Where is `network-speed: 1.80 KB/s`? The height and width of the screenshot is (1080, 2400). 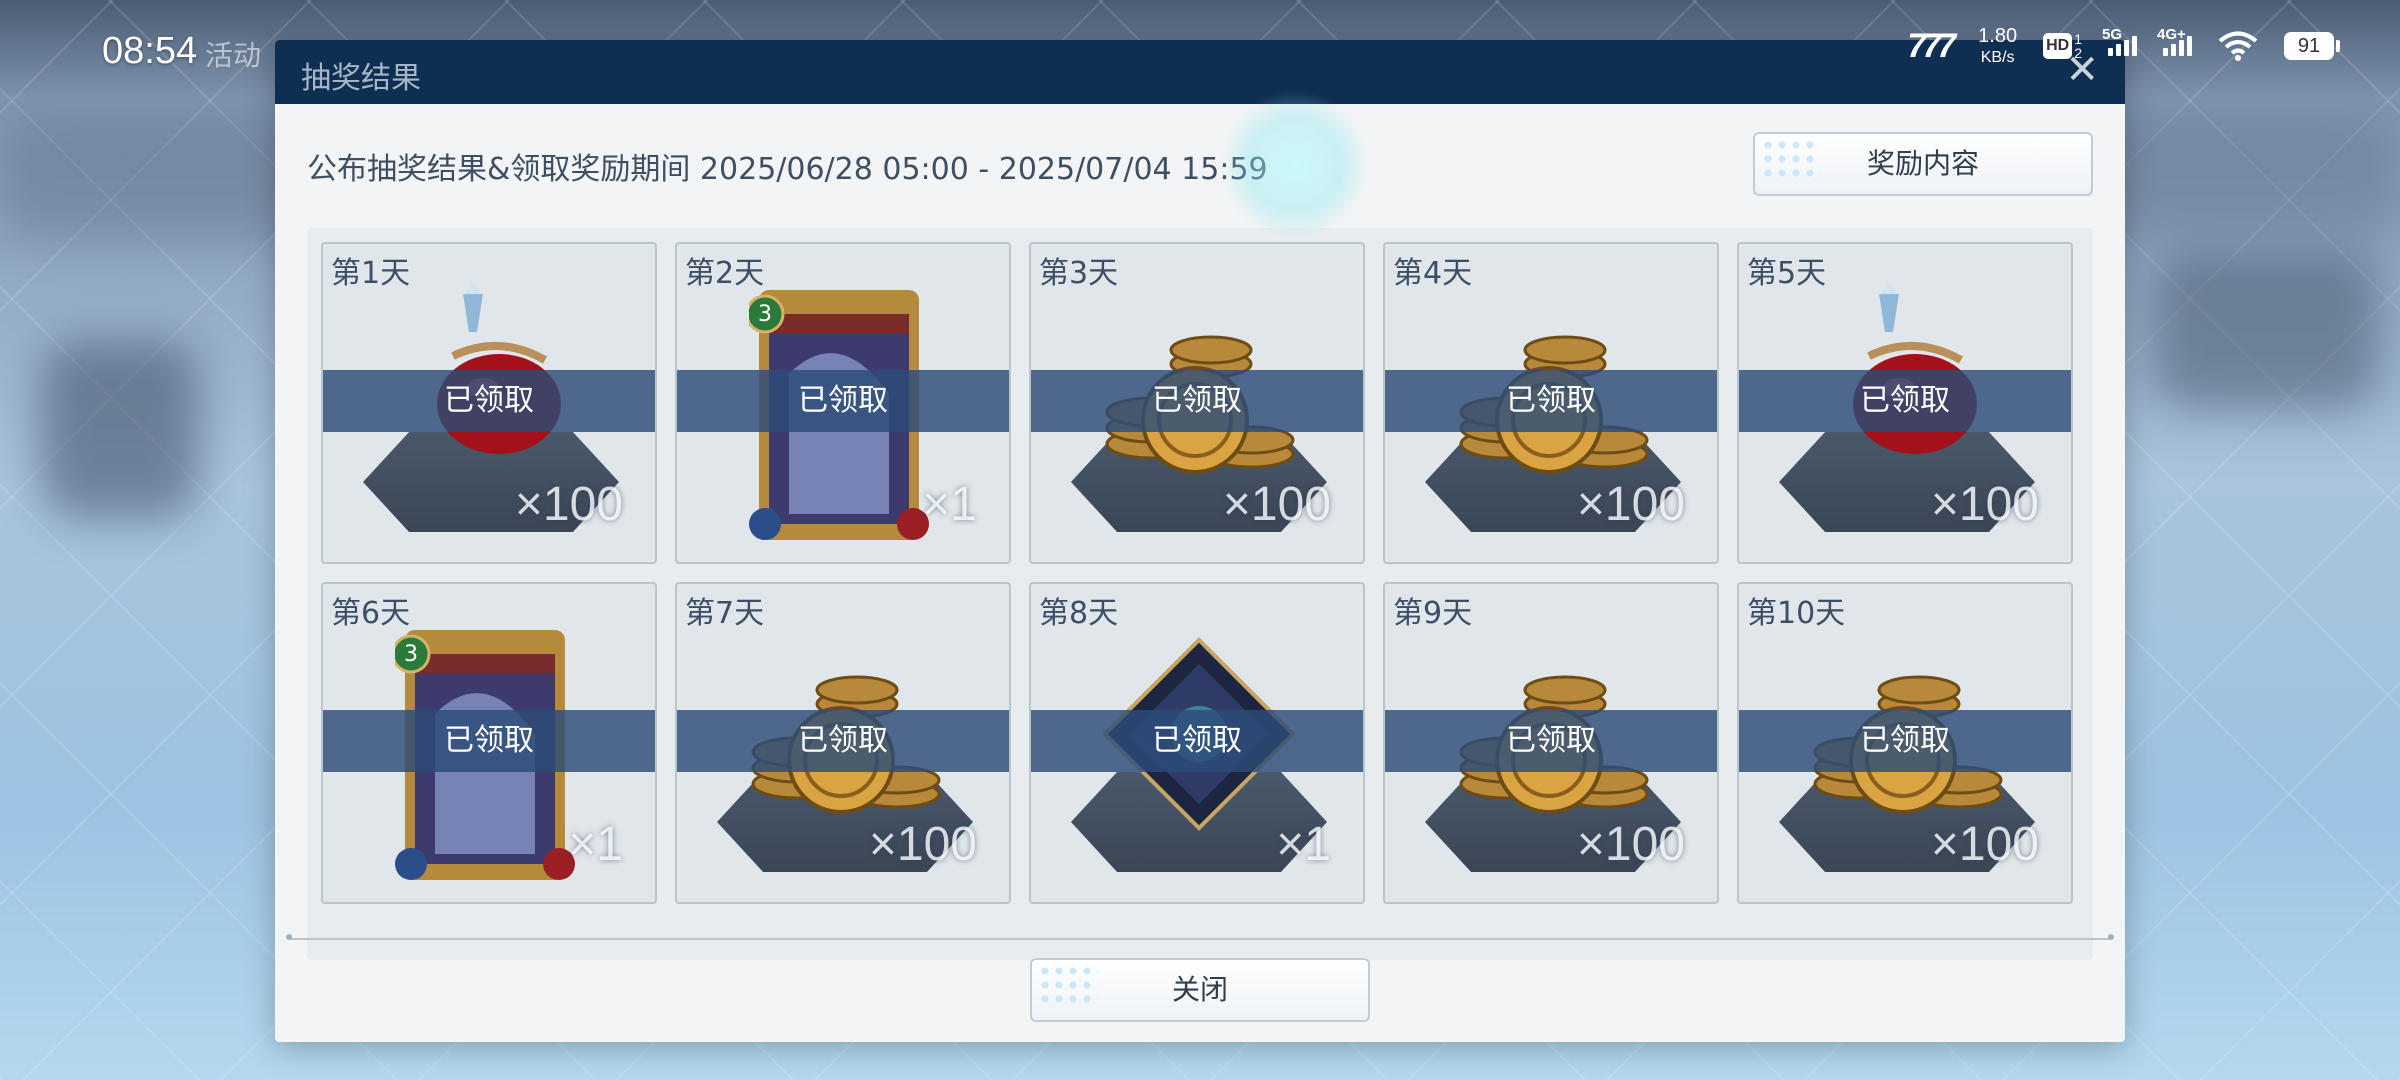 network-speed: 1.80 KB/s is located at coordinates (1997, 46).